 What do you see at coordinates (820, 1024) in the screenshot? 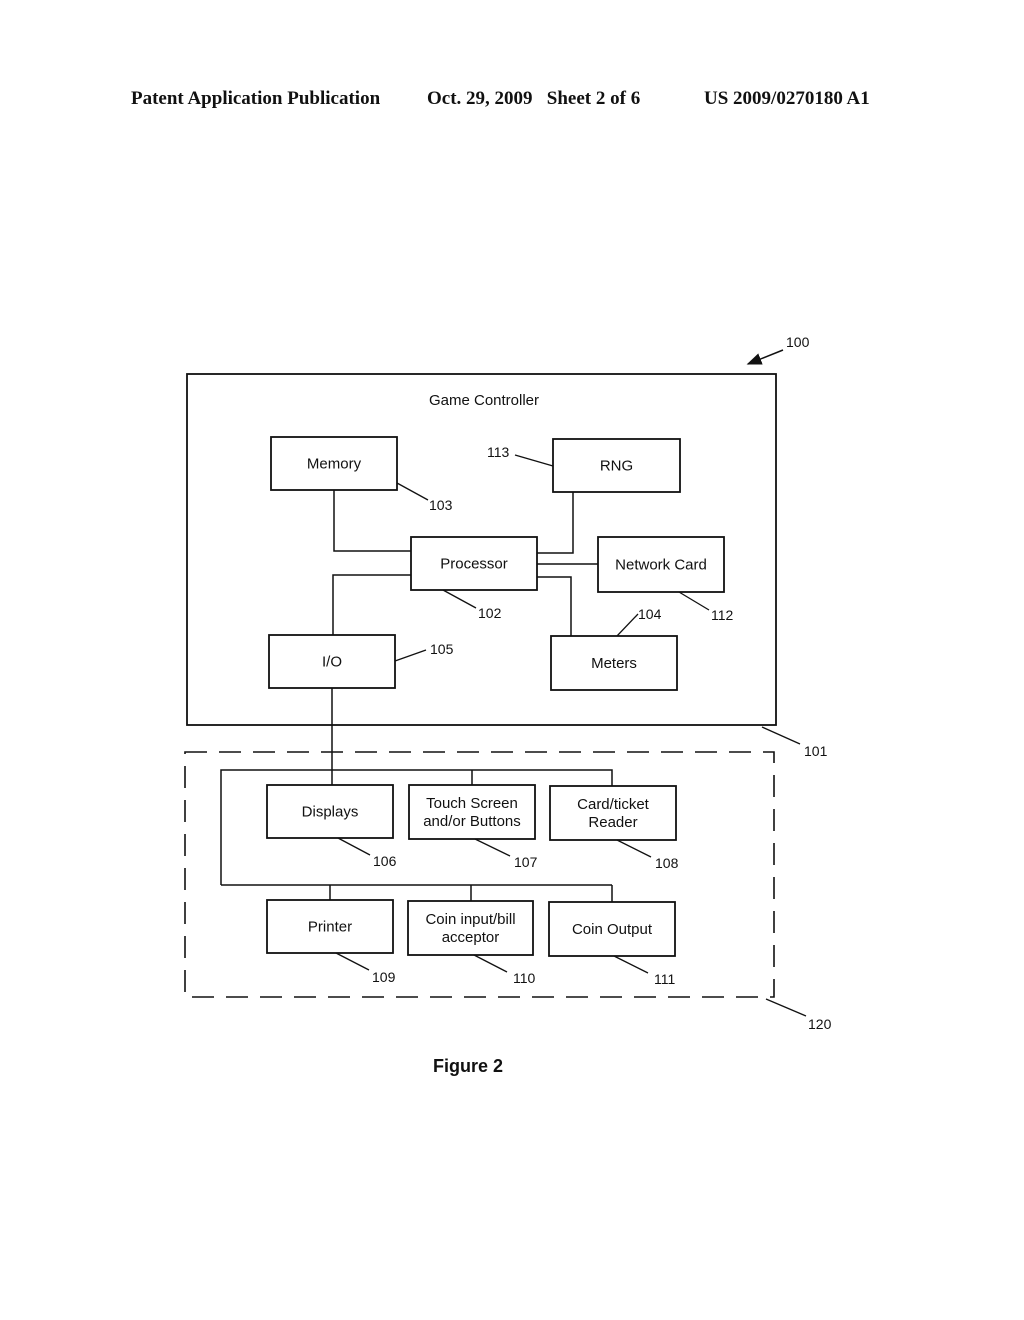
I see `peripherals-group-ref: 120` at bounding box center [820, 1024].